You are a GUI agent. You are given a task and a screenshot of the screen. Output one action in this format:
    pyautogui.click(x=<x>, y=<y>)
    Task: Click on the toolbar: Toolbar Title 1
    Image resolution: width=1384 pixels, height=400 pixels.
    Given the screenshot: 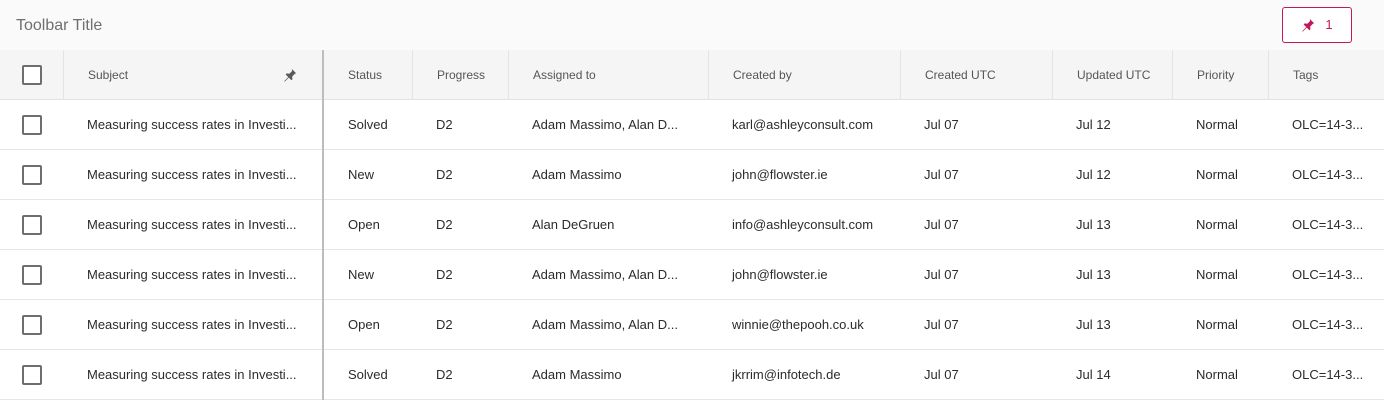 What is the action you would take?
    pyautogui.click(x=692, y=25)
    